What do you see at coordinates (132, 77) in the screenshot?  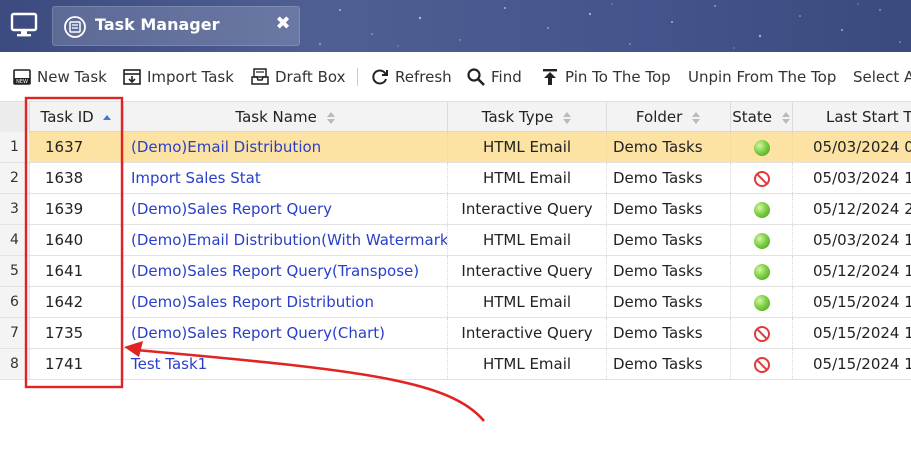 I see `import-task-icon` at bounding box center [132, 77].